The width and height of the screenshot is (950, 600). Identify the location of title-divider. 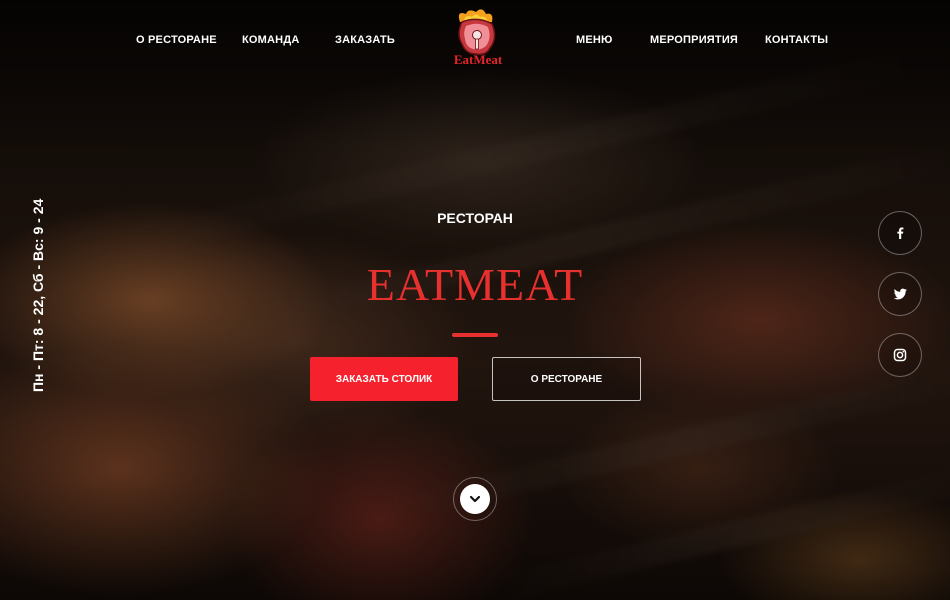
(475, 335).